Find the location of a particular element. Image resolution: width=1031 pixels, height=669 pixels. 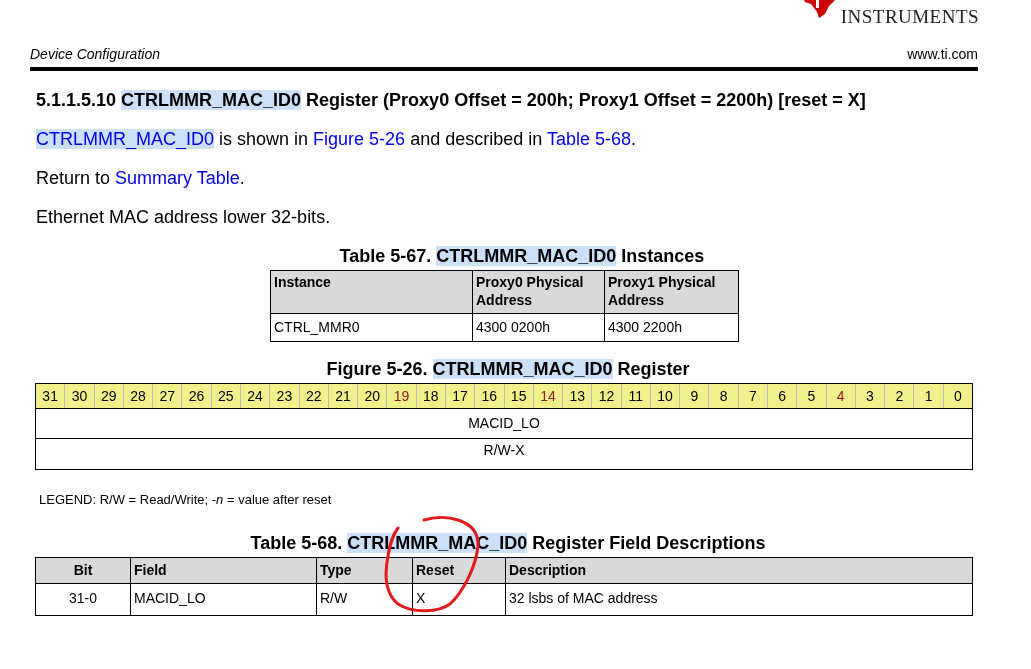

access-cell-text: R/W-X is located at coordinates (504, 450).